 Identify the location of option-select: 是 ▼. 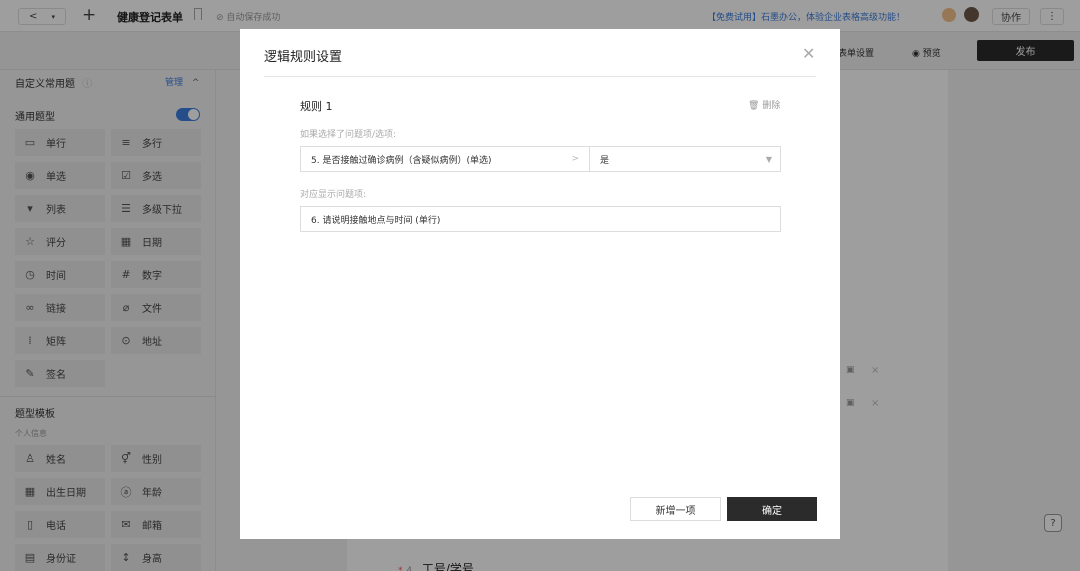
(685, 159).